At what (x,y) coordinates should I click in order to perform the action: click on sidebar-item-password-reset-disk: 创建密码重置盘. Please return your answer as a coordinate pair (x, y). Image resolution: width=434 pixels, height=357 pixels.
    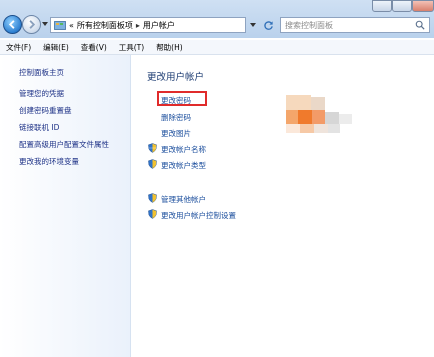
    Looking at the image, I should click on (45, 110).